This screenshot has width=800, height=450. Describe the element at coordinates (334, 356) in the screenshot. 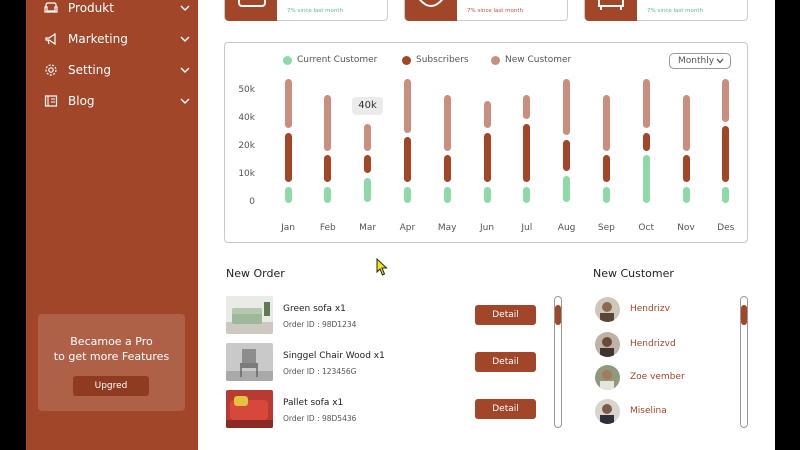

I see `order-name: Singgel Chair Wood x1` at that location.